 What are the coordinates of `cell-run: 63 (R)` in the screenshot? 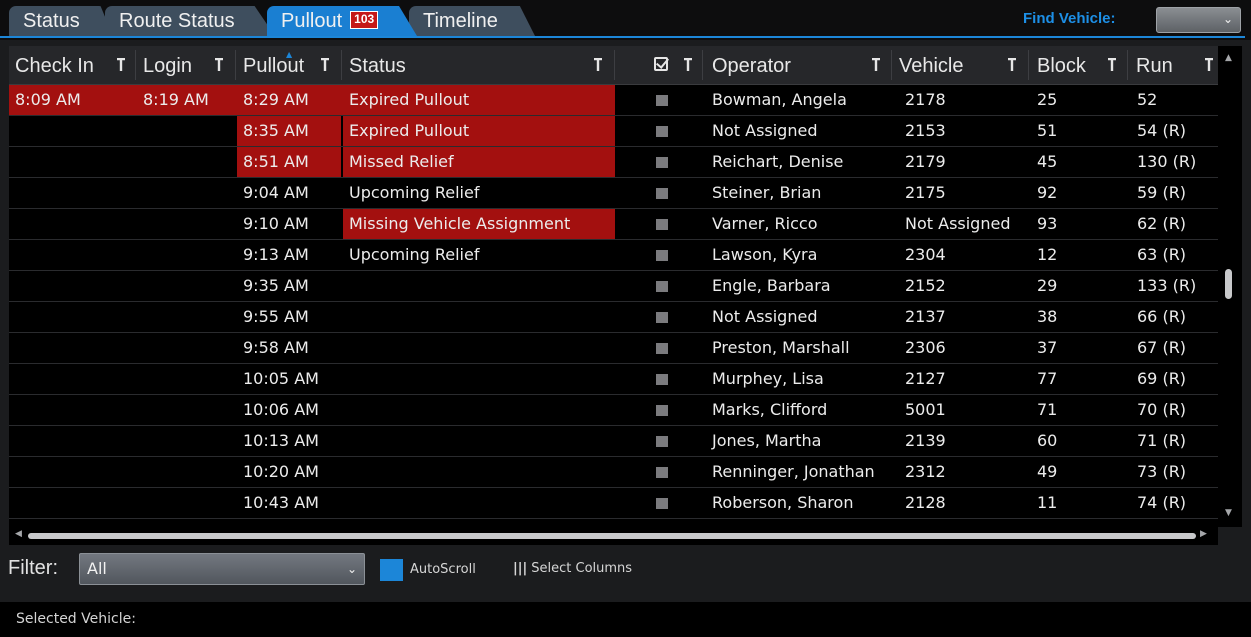 It's located at (1162, 254).